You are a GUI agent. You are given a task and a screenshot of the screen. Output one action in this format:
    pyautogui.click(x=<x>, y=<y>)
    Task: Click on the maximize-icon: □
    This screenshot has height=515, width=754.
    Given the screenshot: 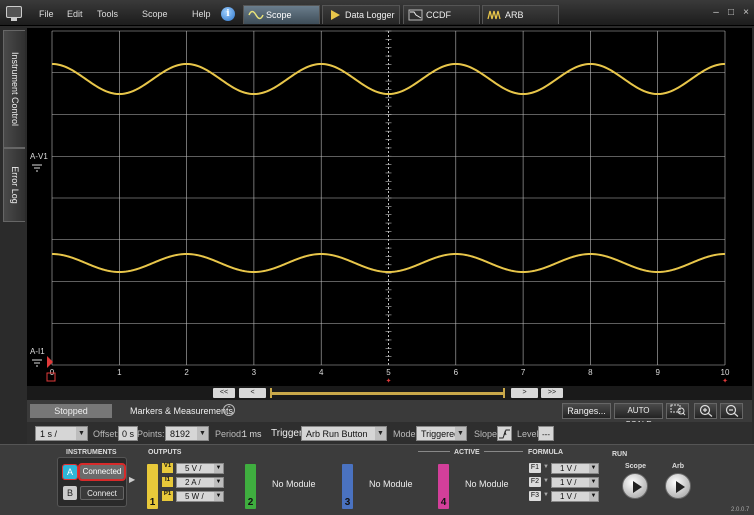 What is the action you would take?
    pyautogui.click(x=731, y=13)
    